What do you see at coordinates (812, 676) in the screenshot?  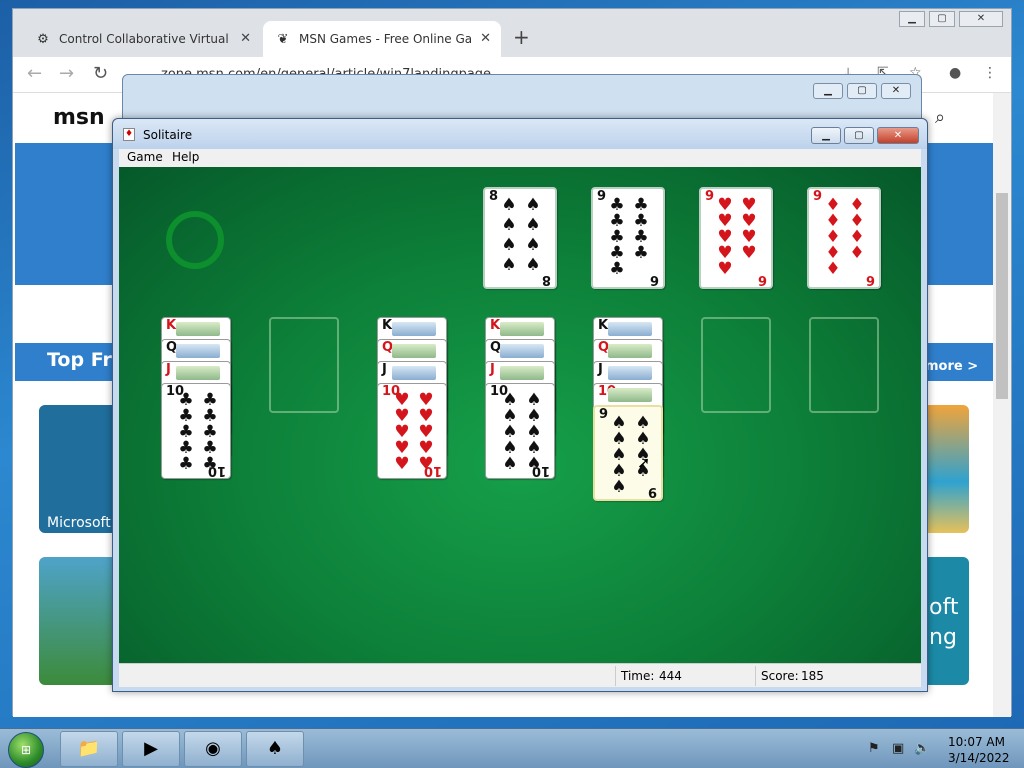 I see `score-value: 185` at bounding box center [812, 676].